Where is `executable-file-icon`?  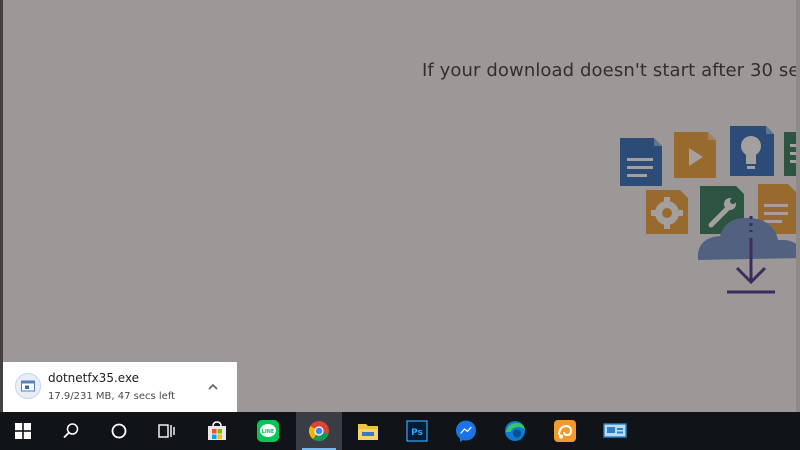 executable-file-icon is located at coordinates (28, 386).